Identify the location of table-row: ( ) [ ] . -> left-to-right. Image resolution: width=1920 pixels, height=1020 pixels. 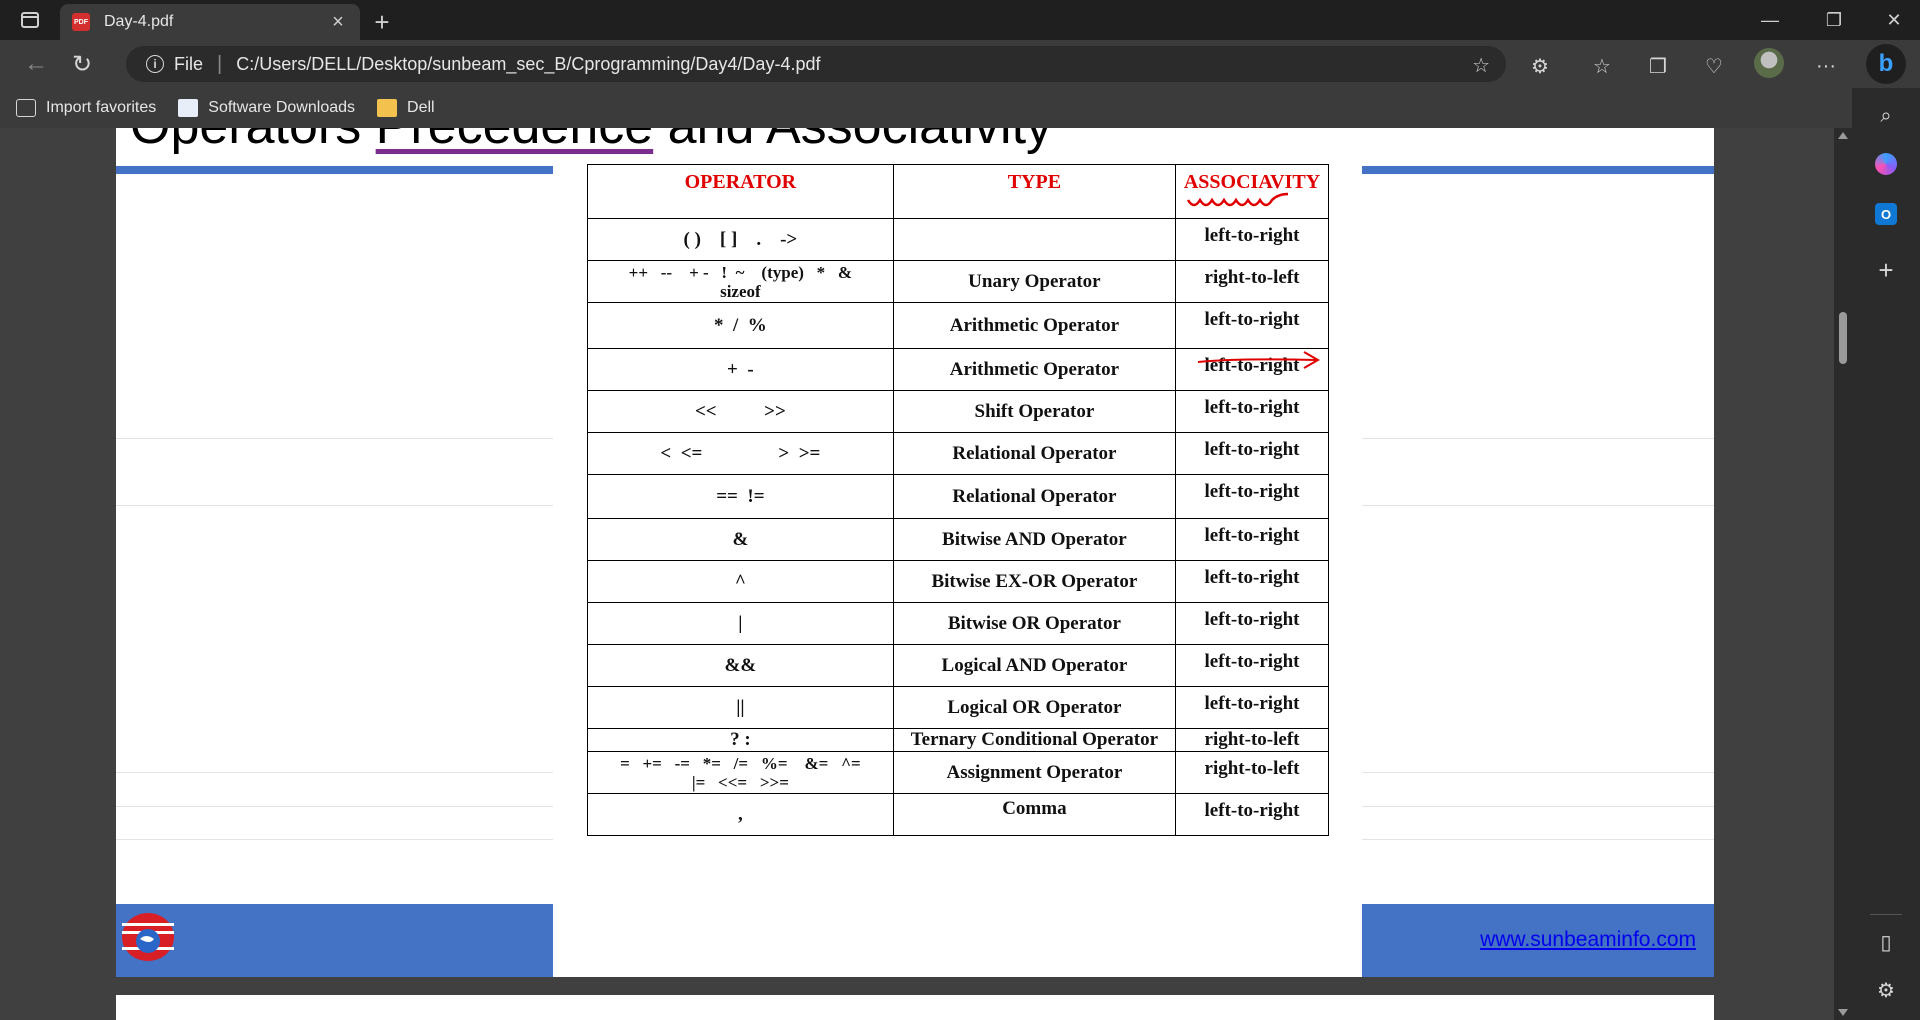
(958, 239).